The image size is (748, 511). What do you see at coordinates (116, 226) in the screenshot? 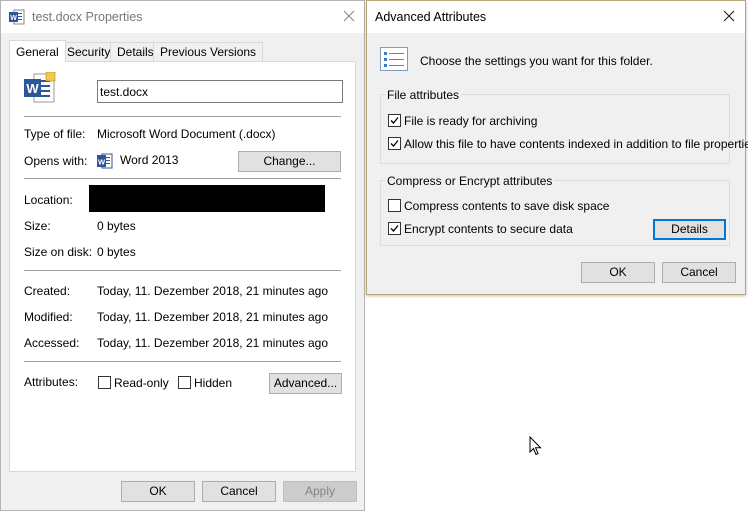
I see `size-value: 0 bytes` at bounding box center [116, 226].